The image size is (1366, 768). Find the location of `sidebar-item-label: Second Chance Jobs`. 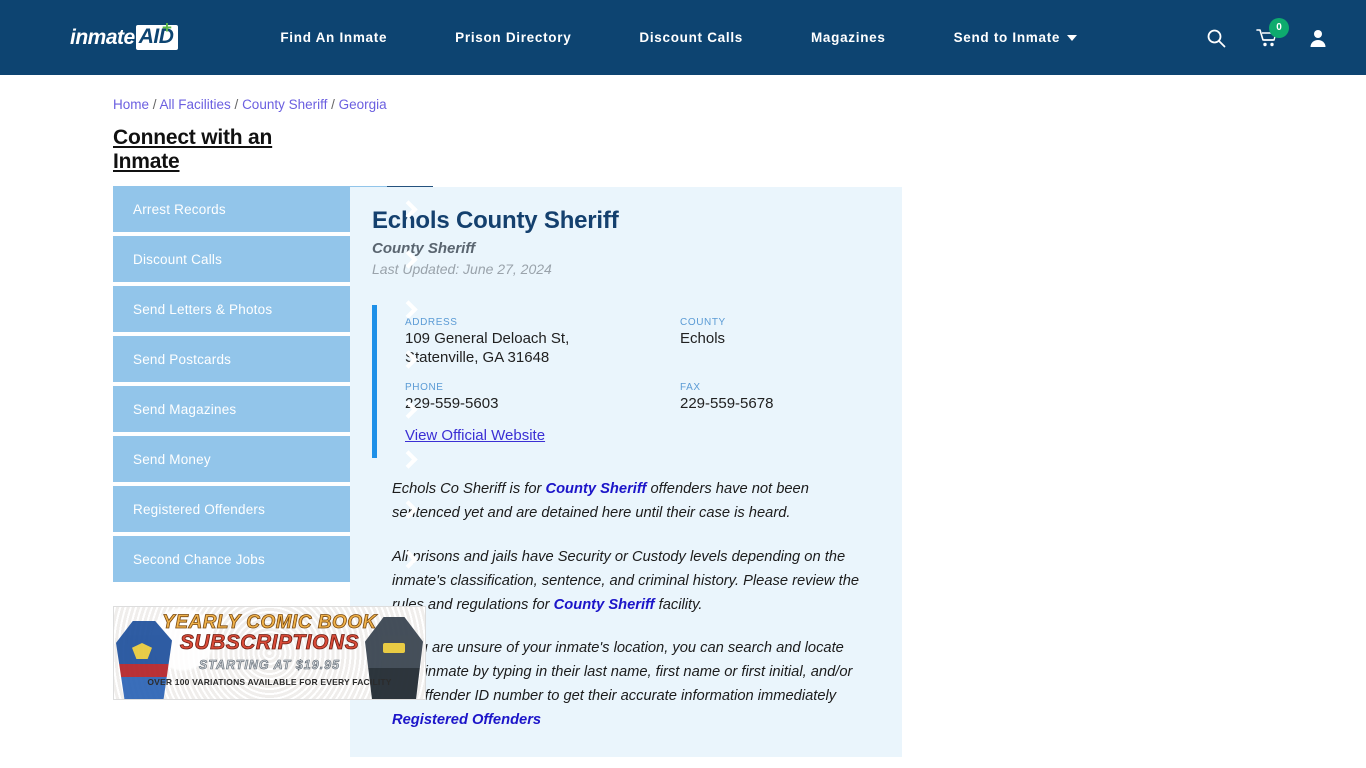

sidebar-item-label: Second Chance Jobs is located at coordinates (199, 559).